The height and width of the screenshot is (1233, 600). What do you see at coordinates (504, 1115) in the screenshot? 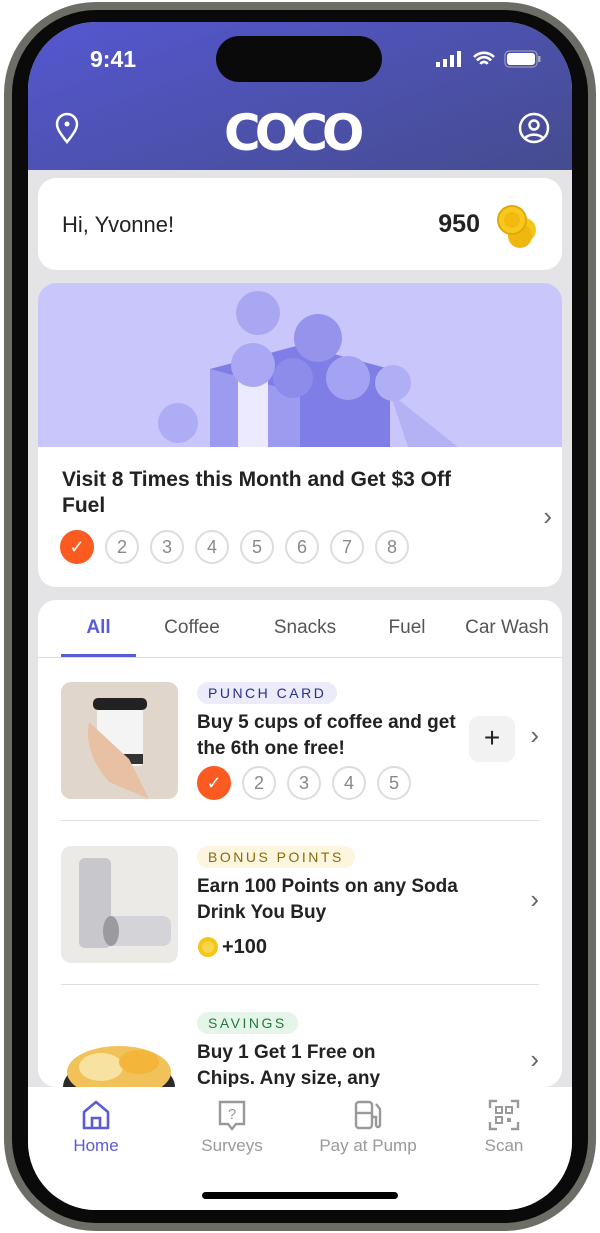
I see `qr-scan-icon` at bounding box center [504, 1115].